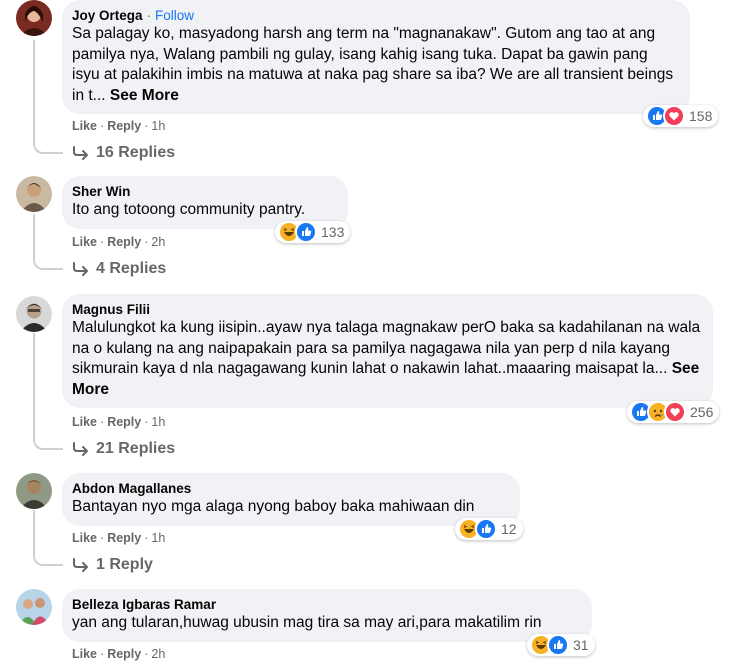 The width and height of the screenshot is (750, 666). I want to click on comment-body: Ito ang totoong community pantry., so click(189, 209).